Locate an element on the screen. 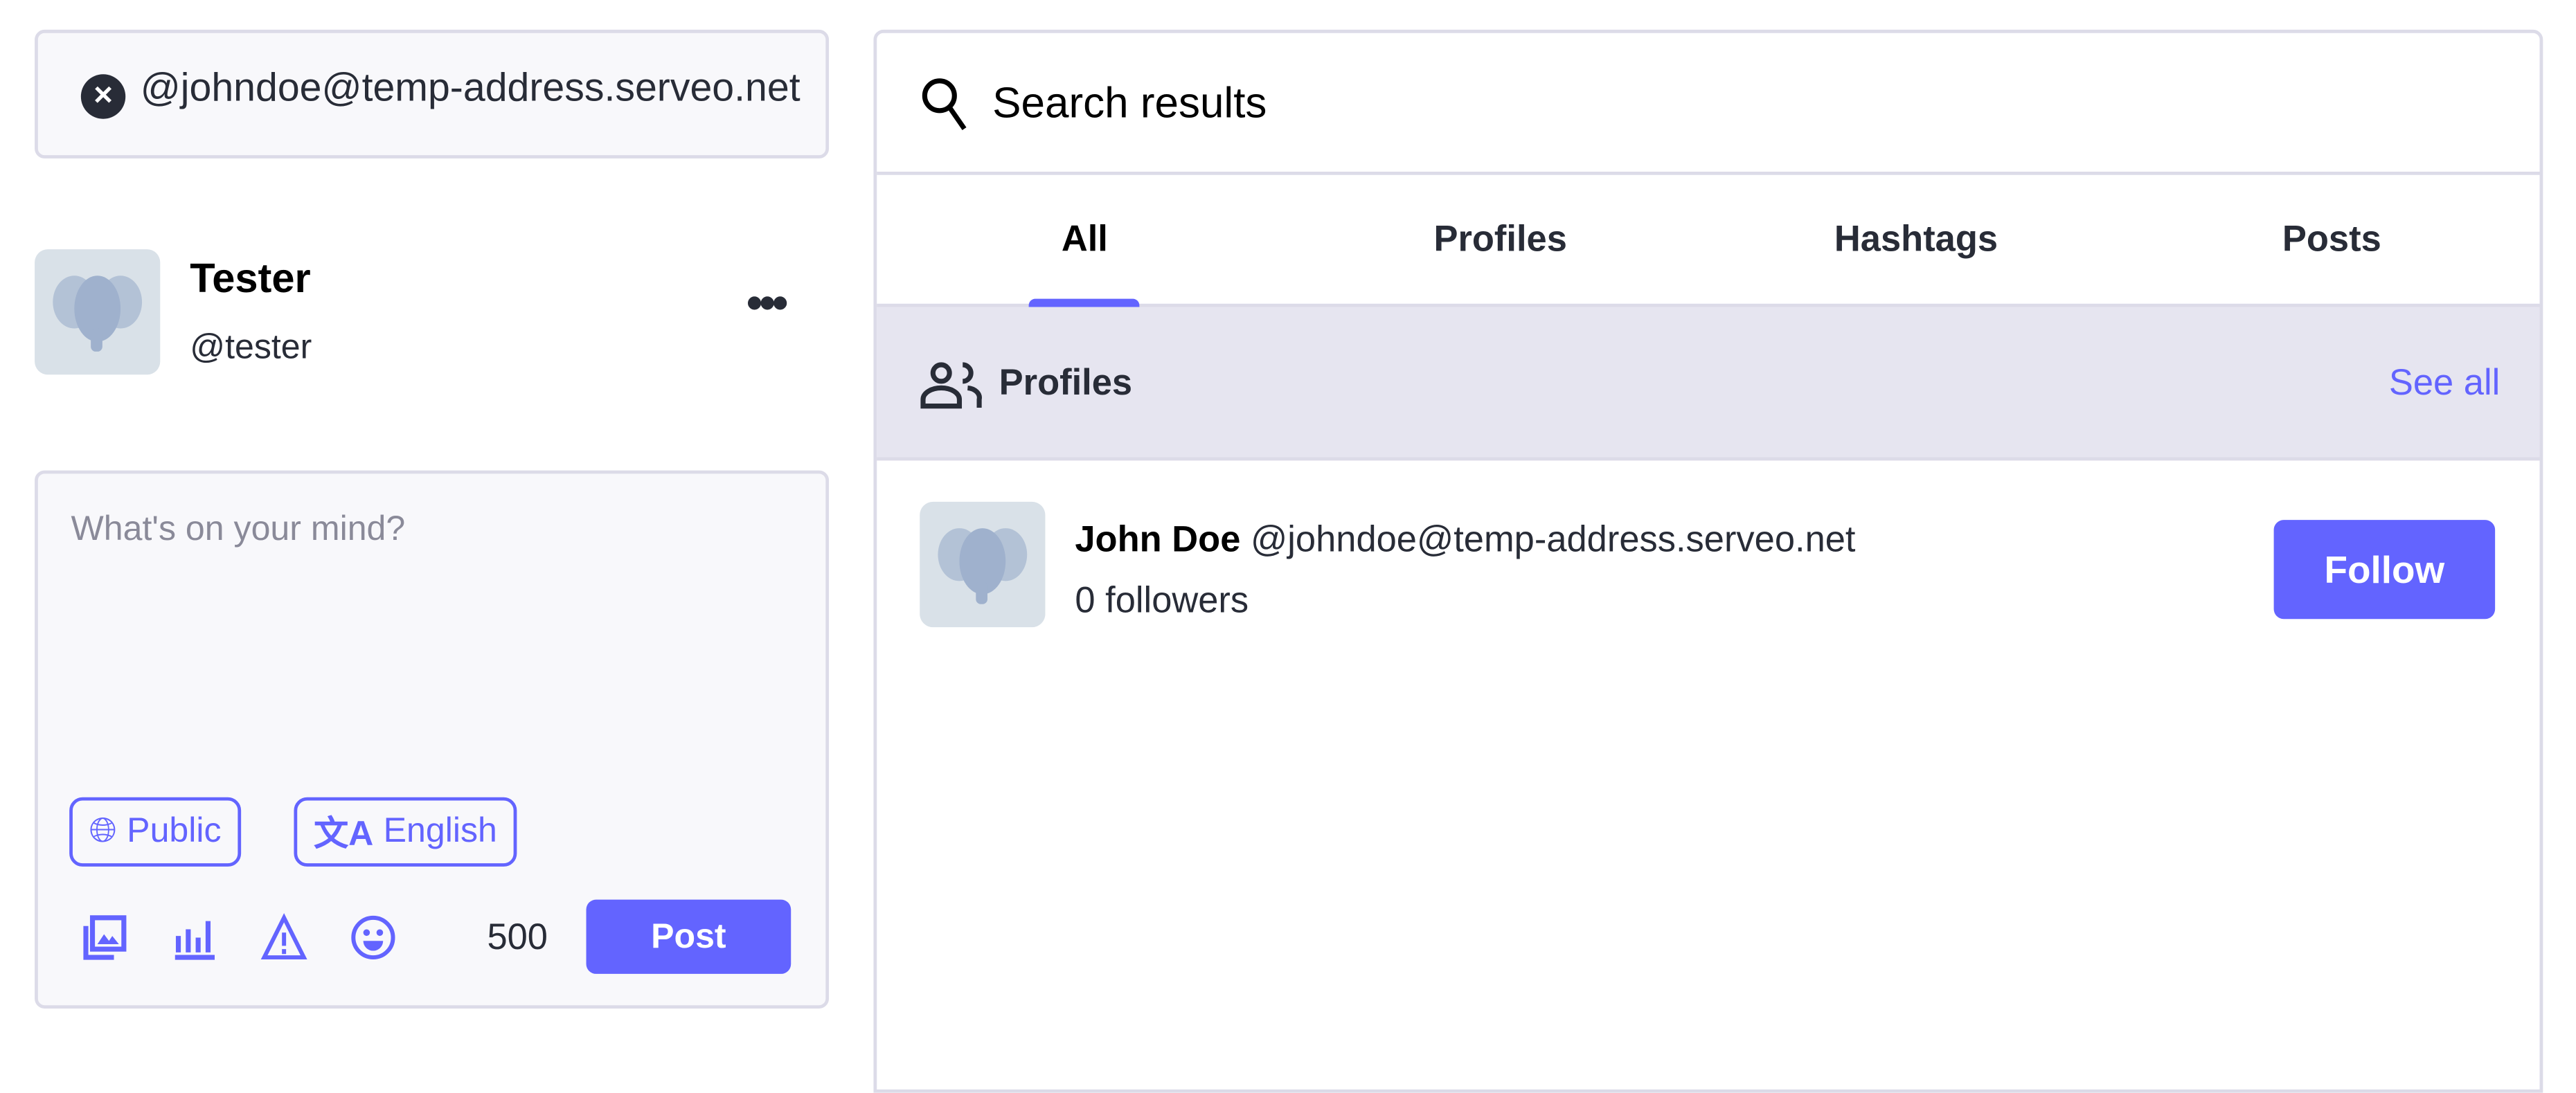 The height and width of the screenshot is (1093, 2576). language-button: 文A English is located at coordinates (405, 832).